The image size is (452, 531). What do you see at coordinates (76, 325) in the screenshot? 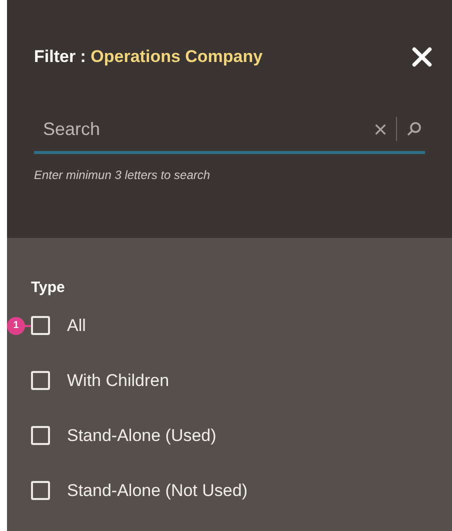
I see `option-label: All` at bounding box center [76, 325].